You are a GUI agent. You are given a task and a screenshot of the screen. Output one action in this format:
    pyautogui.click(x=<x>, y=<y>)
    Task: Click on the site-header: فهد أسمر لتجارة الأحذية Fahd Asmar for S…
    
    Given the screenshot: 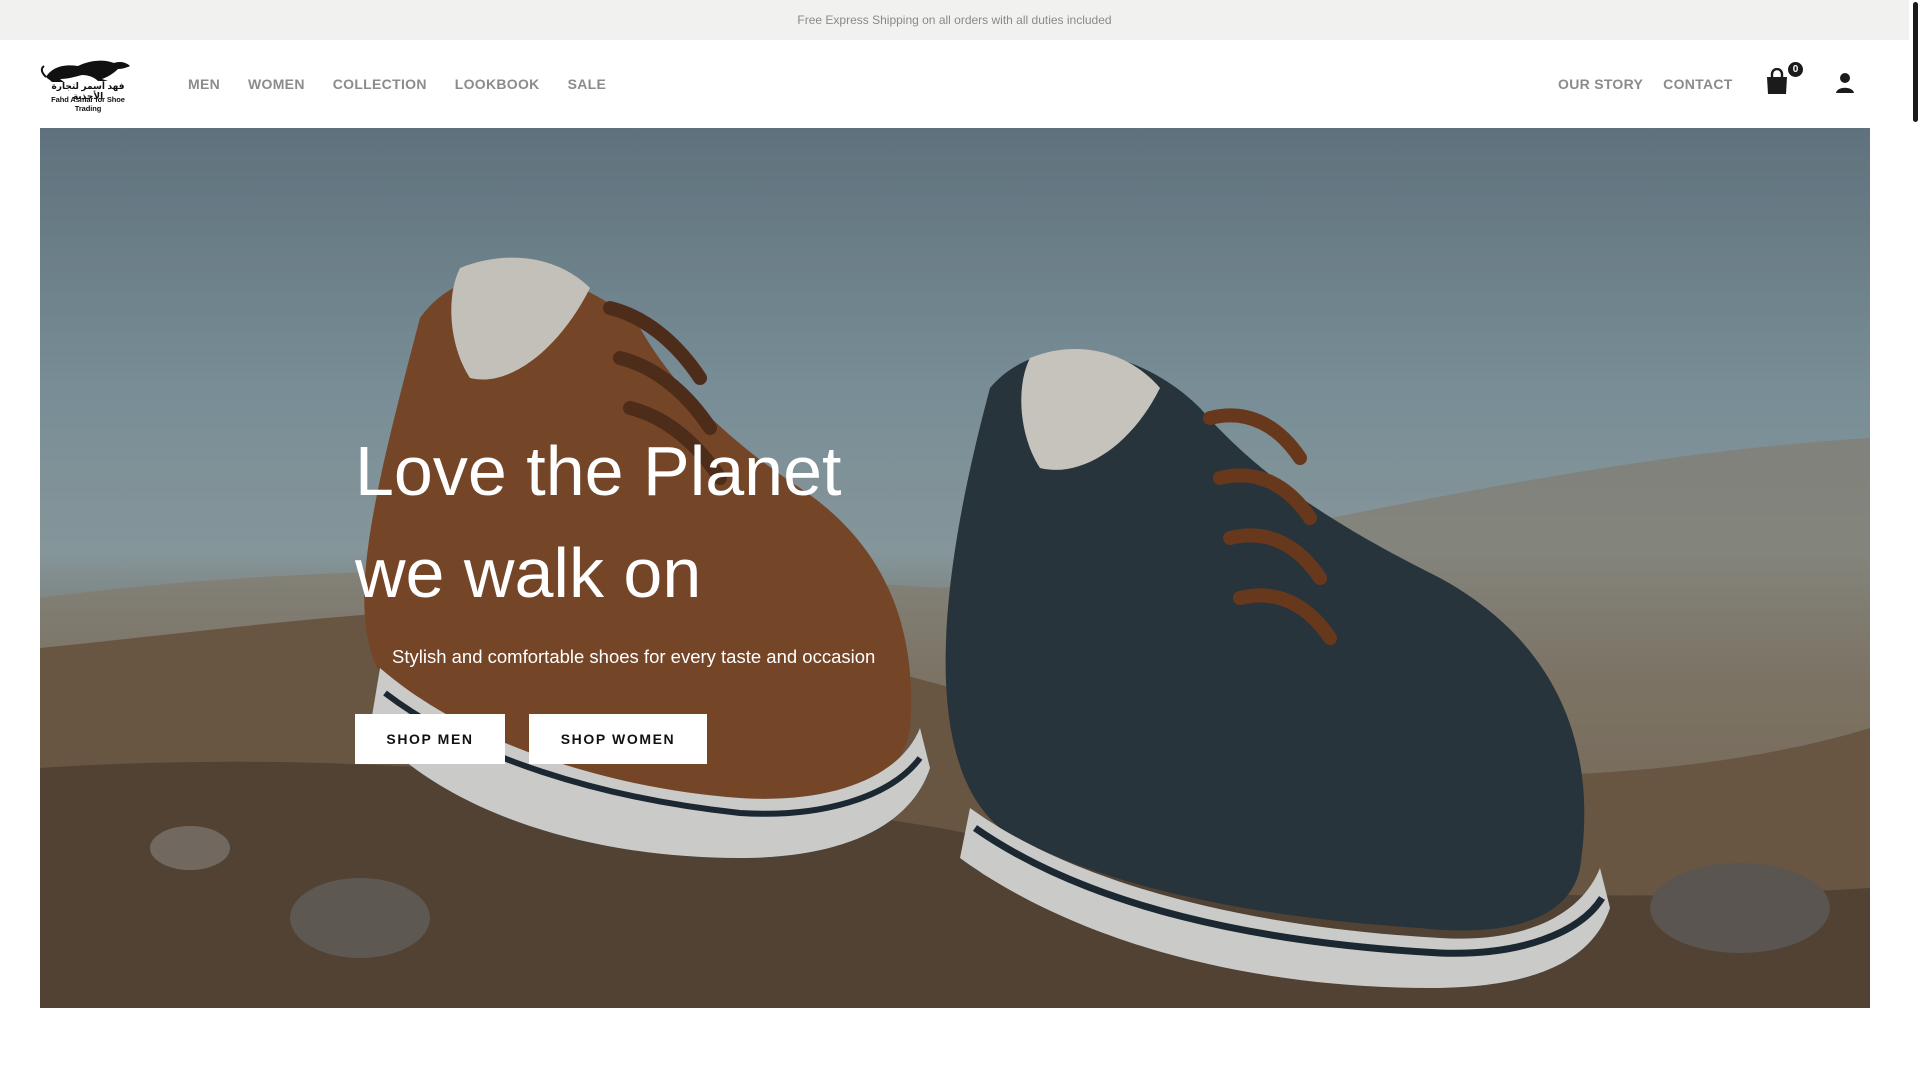 What is the action you would take?
    pyautogui.click(x=954, y=84)
    